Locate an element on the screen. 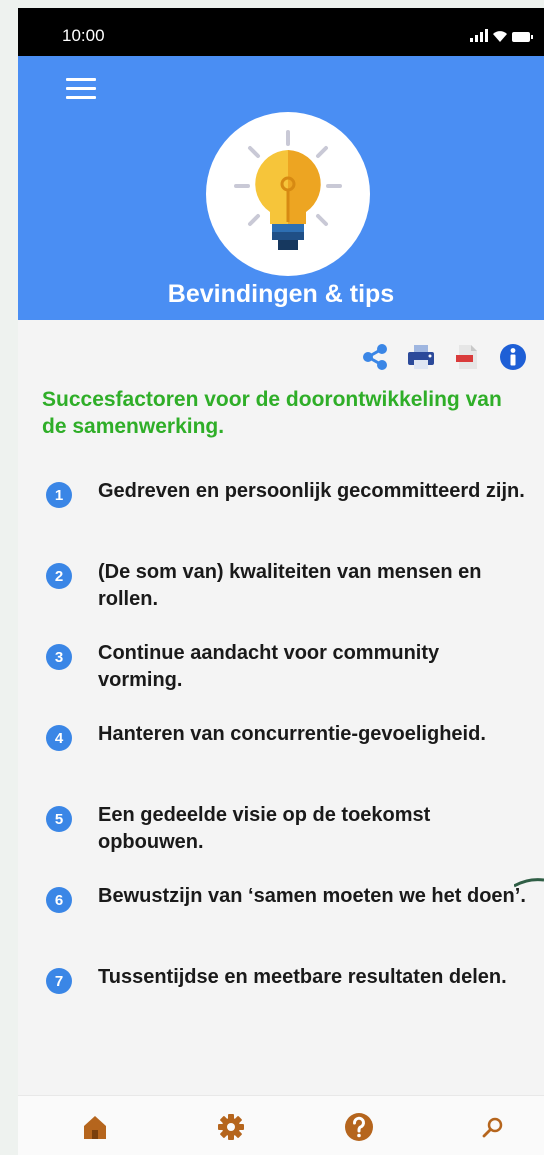 The image size is (544, 1155). info-button is located at coordinates (513, 357).